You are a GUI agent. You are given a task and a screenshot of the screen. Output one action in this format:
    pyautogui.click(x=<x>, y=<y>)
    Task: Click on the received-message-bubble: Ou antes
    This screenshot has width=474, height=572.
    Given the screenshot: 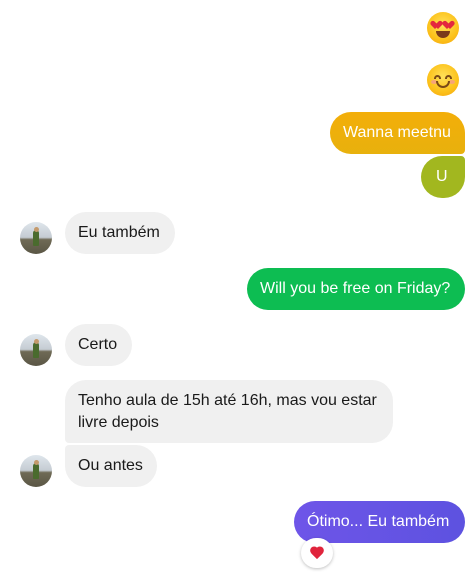 What is the action you would take?
    pyautogui.click(x=111, y=466)
    